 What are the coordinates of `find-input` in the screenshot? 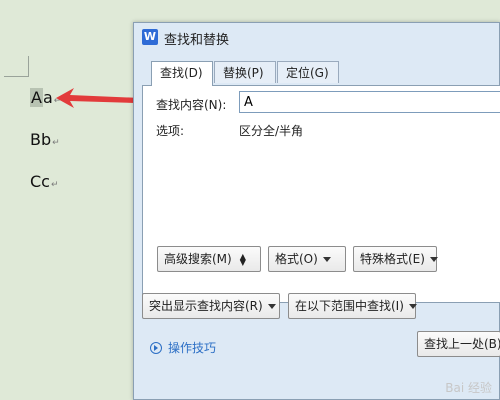 It's located at (369, 102).